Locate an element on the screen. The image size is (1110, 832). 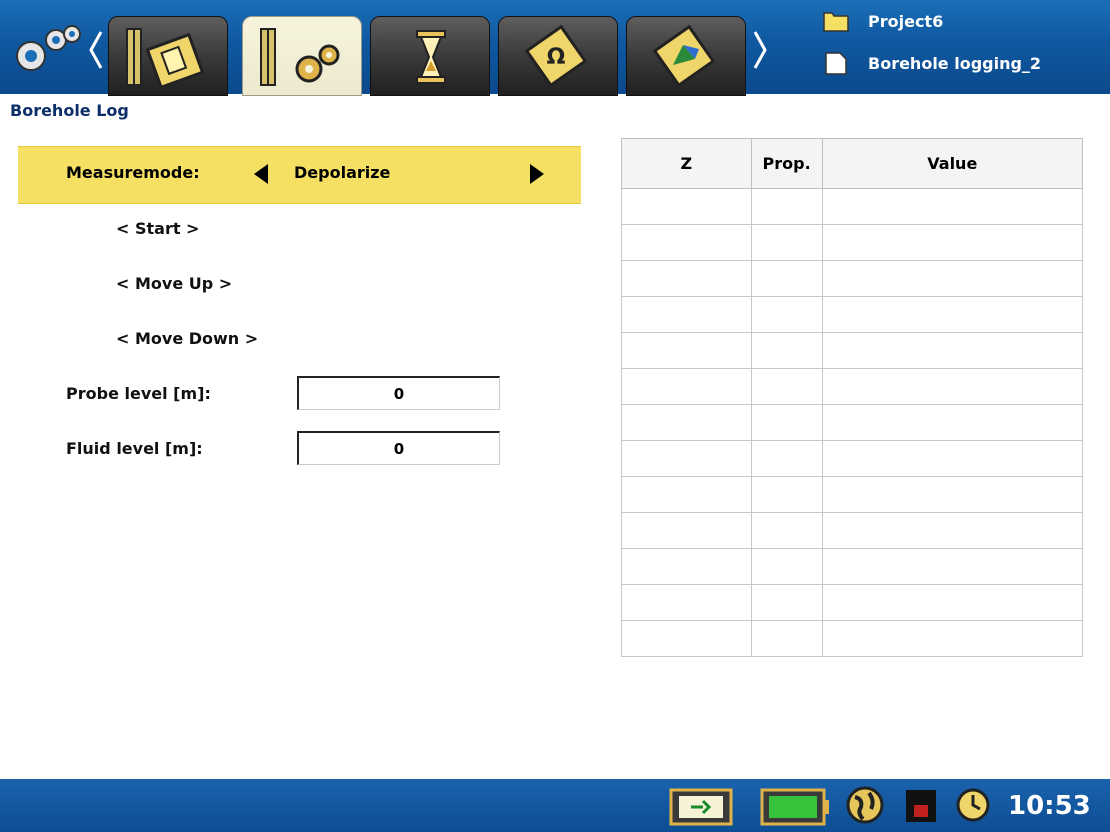
file-row: Borehole logging_2 is located at coordinates (931, 63).